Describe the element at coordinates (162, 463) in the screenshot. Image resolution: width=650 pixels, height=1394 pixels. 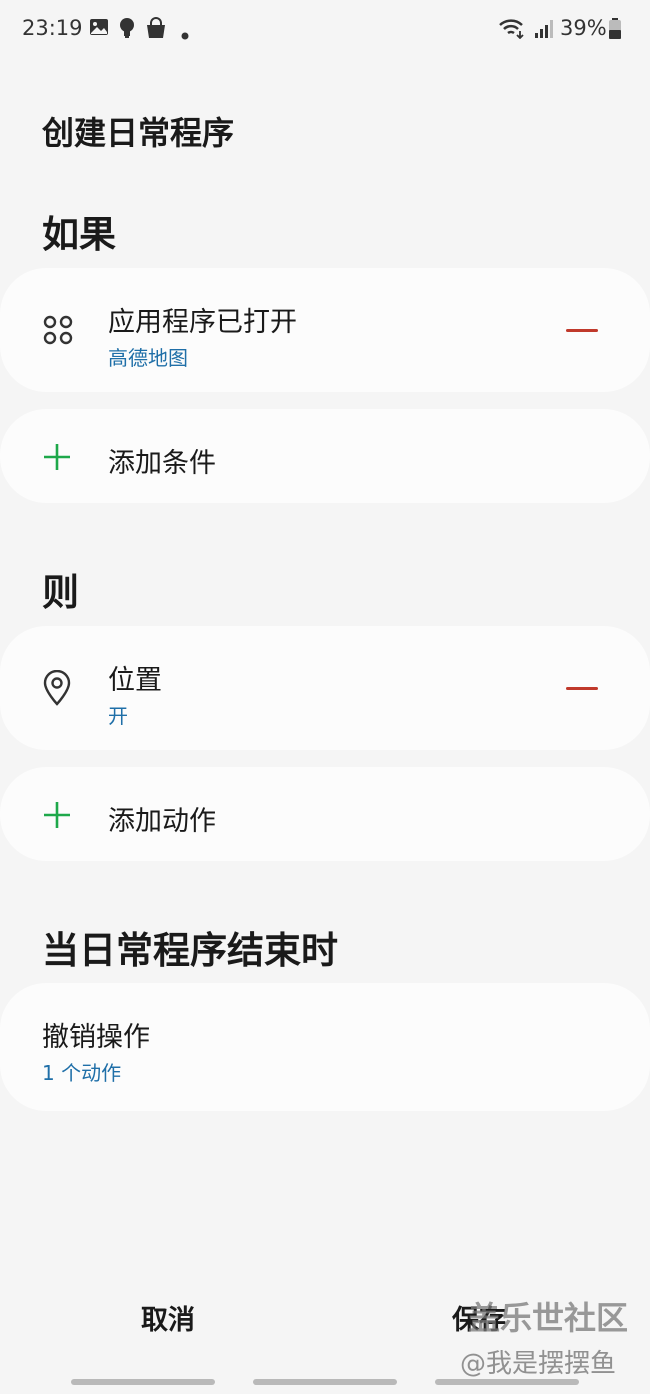
I see `add-condition-label: 添加条件` at that location.